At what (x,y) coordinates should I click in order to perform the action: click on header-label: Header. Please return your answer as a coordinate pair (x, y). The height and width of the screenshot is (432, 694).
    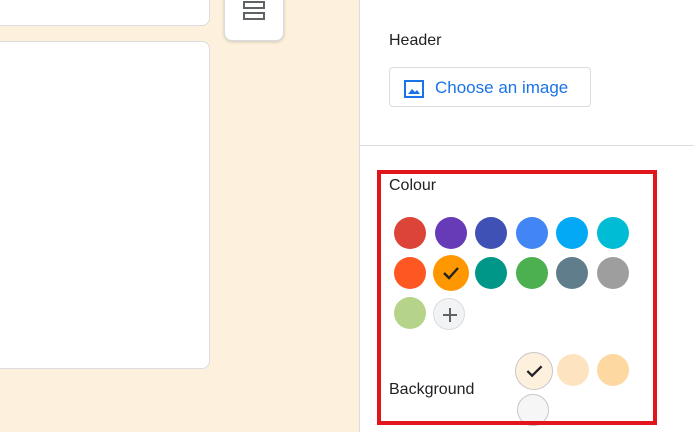
    Looking at the image, I should click on (415, 40).